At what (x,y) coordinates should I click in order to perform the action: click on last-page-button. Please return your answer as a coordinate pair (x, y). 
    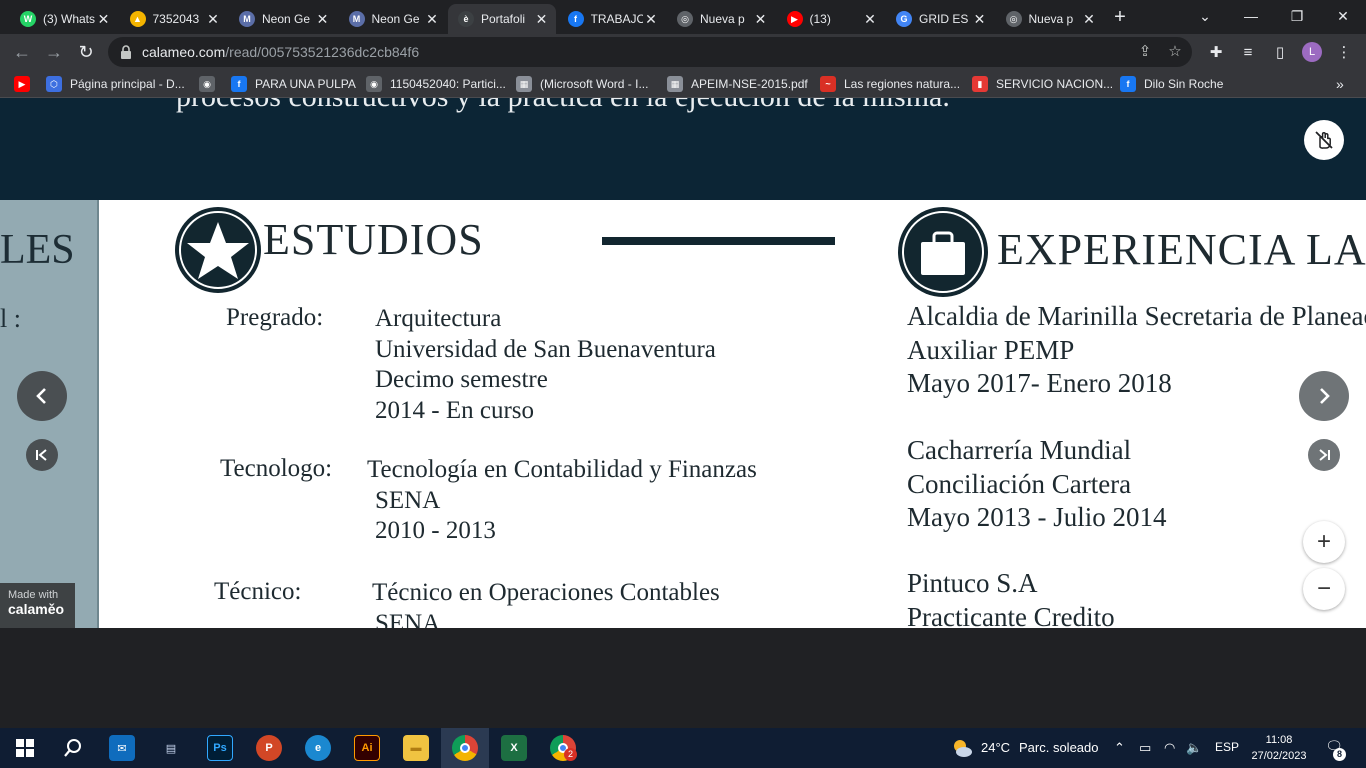
    Looking at the image, I should click on (1324, 455).